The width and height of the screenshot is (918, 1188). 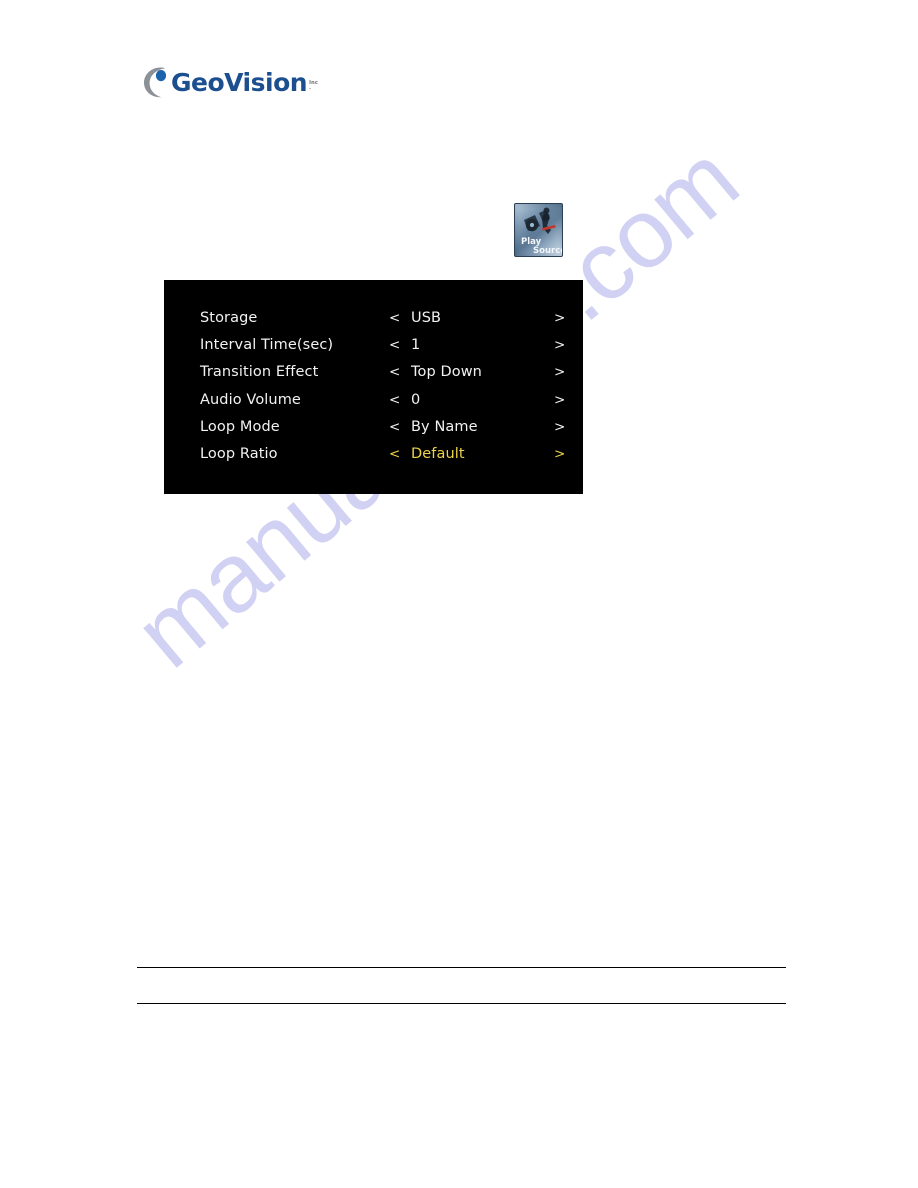 I want to click on osd-row-transition-effect: Transition Effect < Top Down >, so click(x=373, y=372).